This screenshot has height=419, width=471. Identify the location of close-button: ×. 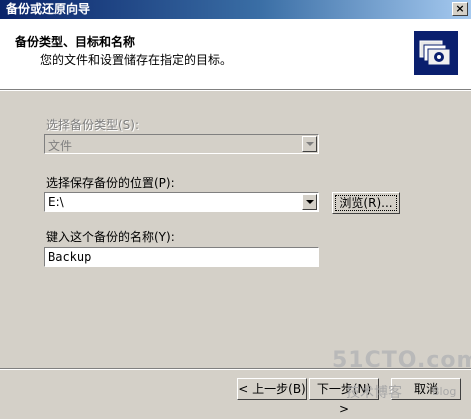
(460, 9).